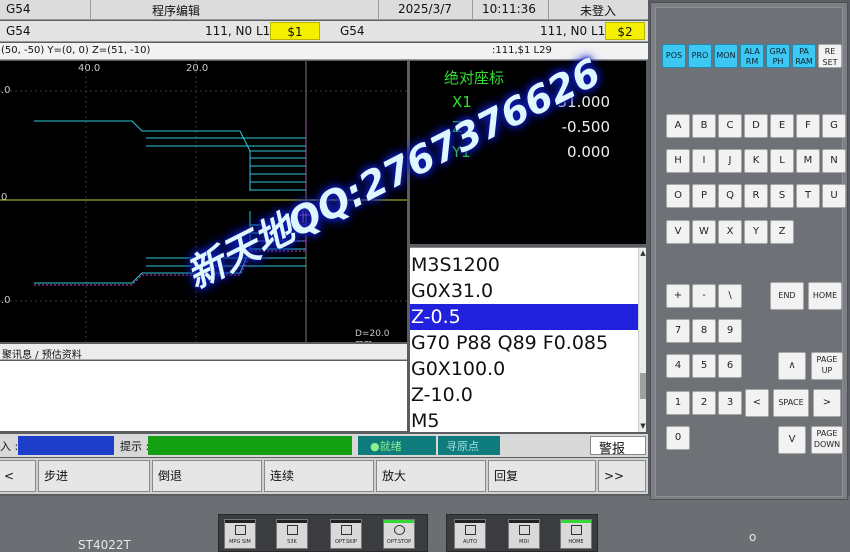 The width and height of the screenshot is (850, 552). Describe the element at coordinates (730, 232) in the screenshot. I see `key-x: X` at that location.